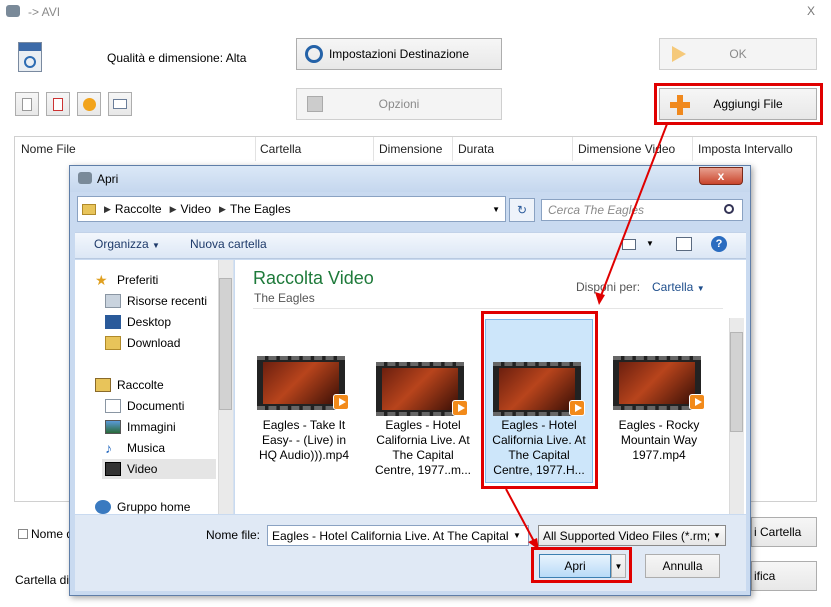 Image resolution: width=831 pixels, height=607 pixels. Describe the element at coordinates (586, 336) in the screenshot. I see `annotation-arrows` at that location.